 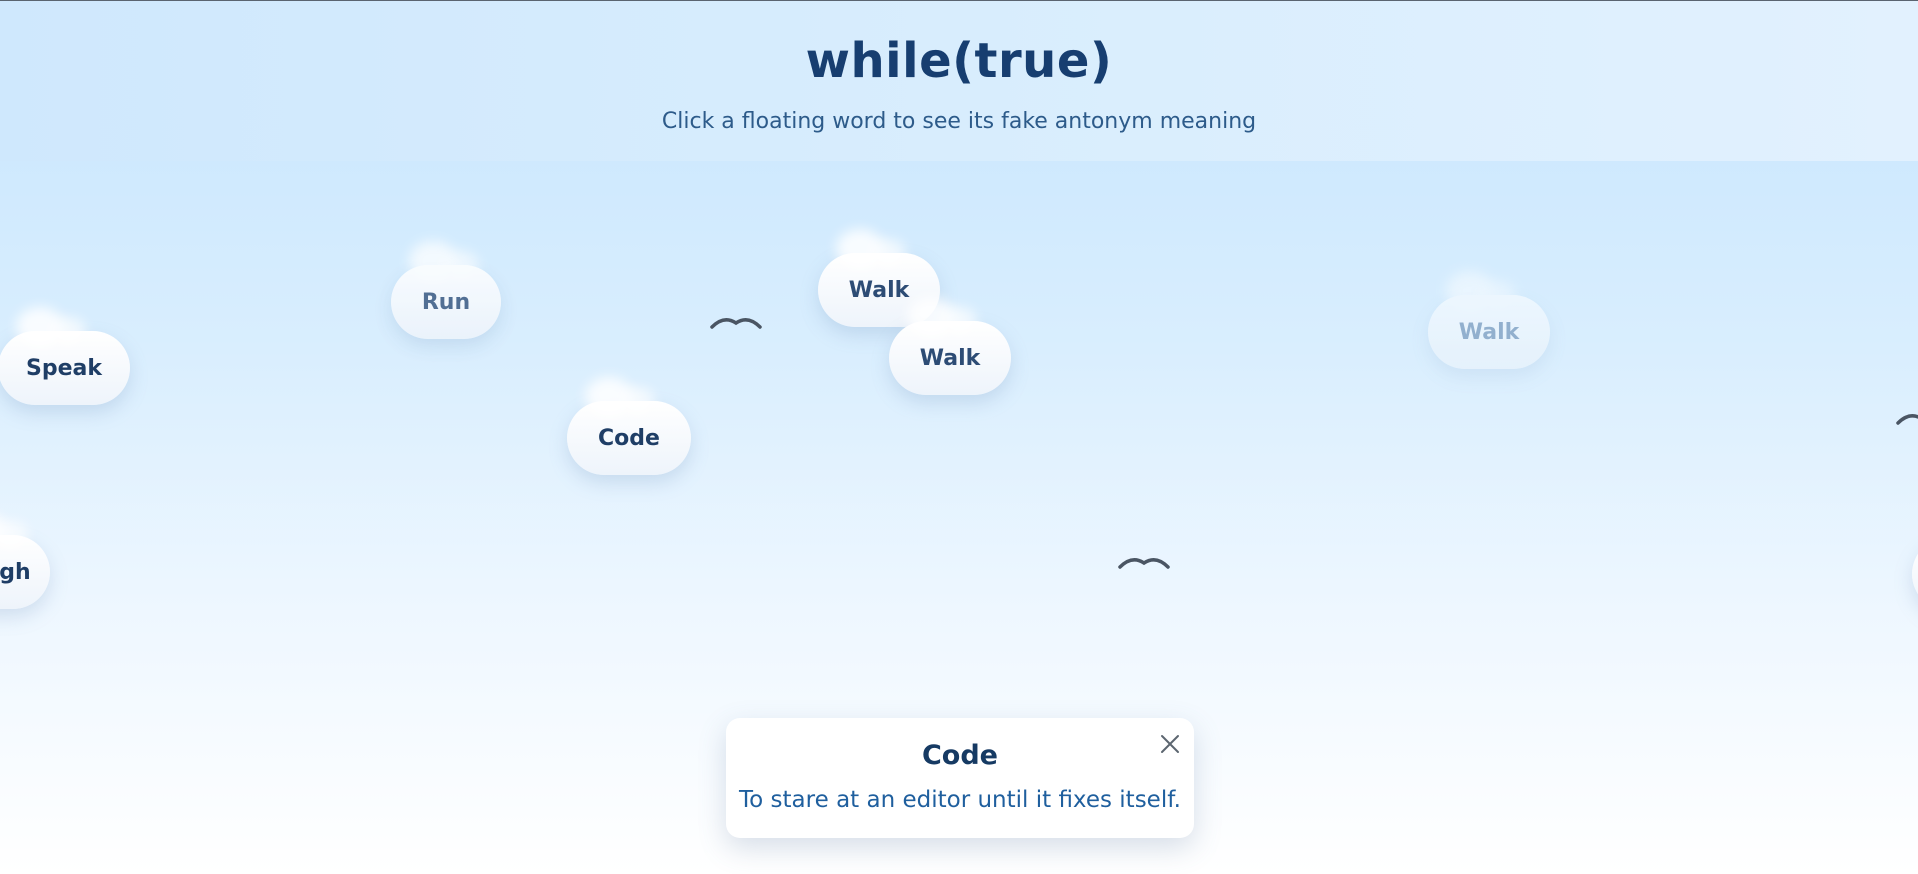 What do you see at coordinates (959, 755) in the screenshot?
I see `popup-word: Code` at bounding box center [959, 755].